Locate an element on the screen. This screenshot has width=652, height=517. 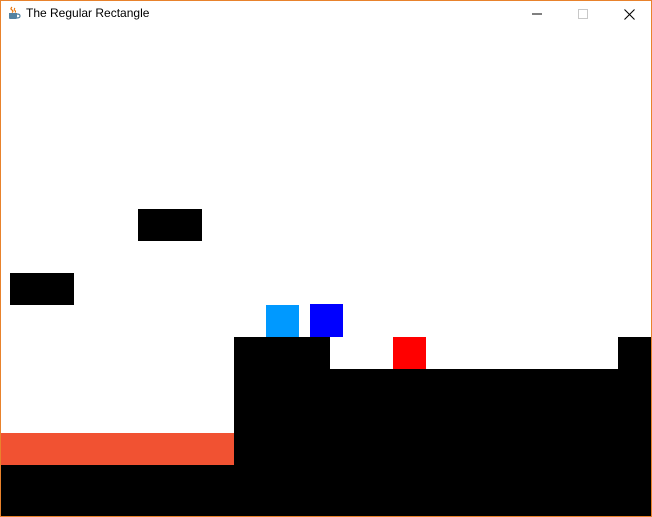
minimize-icon is located at coordinates (537, 14).